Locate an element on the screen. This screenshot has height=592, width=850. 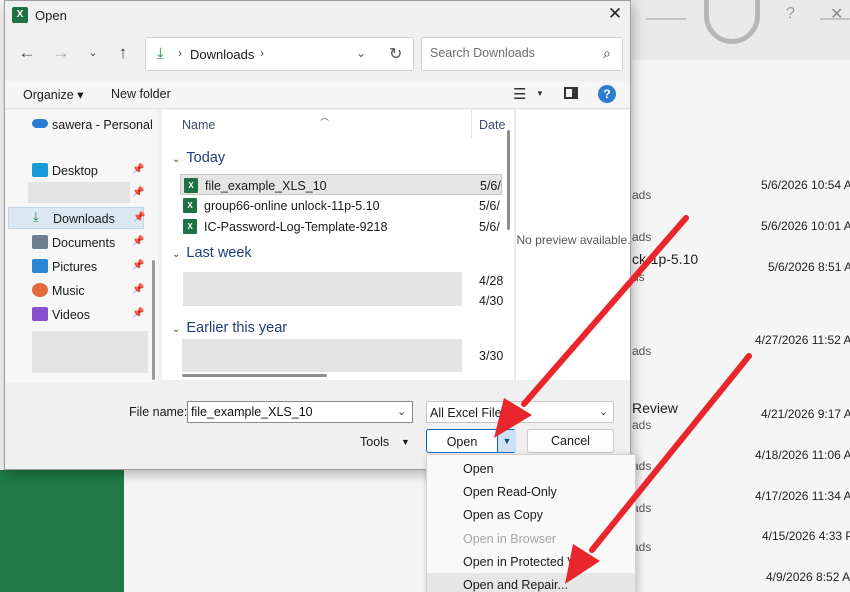
navigation-scrollbar is located at coordinates (153, 320).